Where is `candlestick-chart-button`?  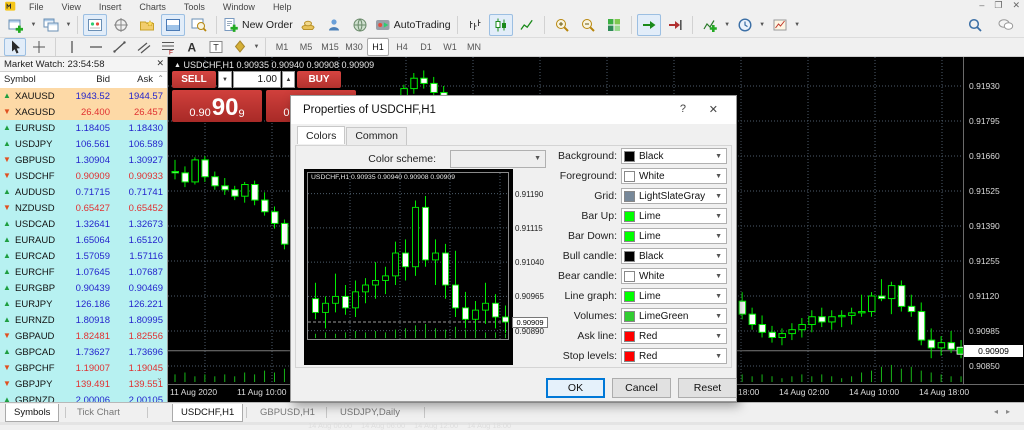 candlestick-chart-button is located at coordinates (500, 25).